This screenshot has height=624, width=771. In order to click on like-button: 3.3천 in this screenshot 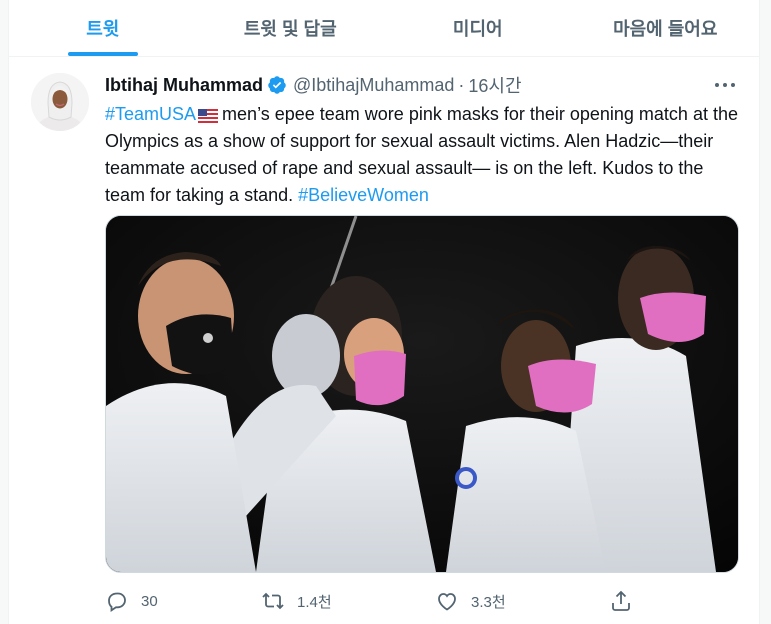, I will do `click(470, 601)`.